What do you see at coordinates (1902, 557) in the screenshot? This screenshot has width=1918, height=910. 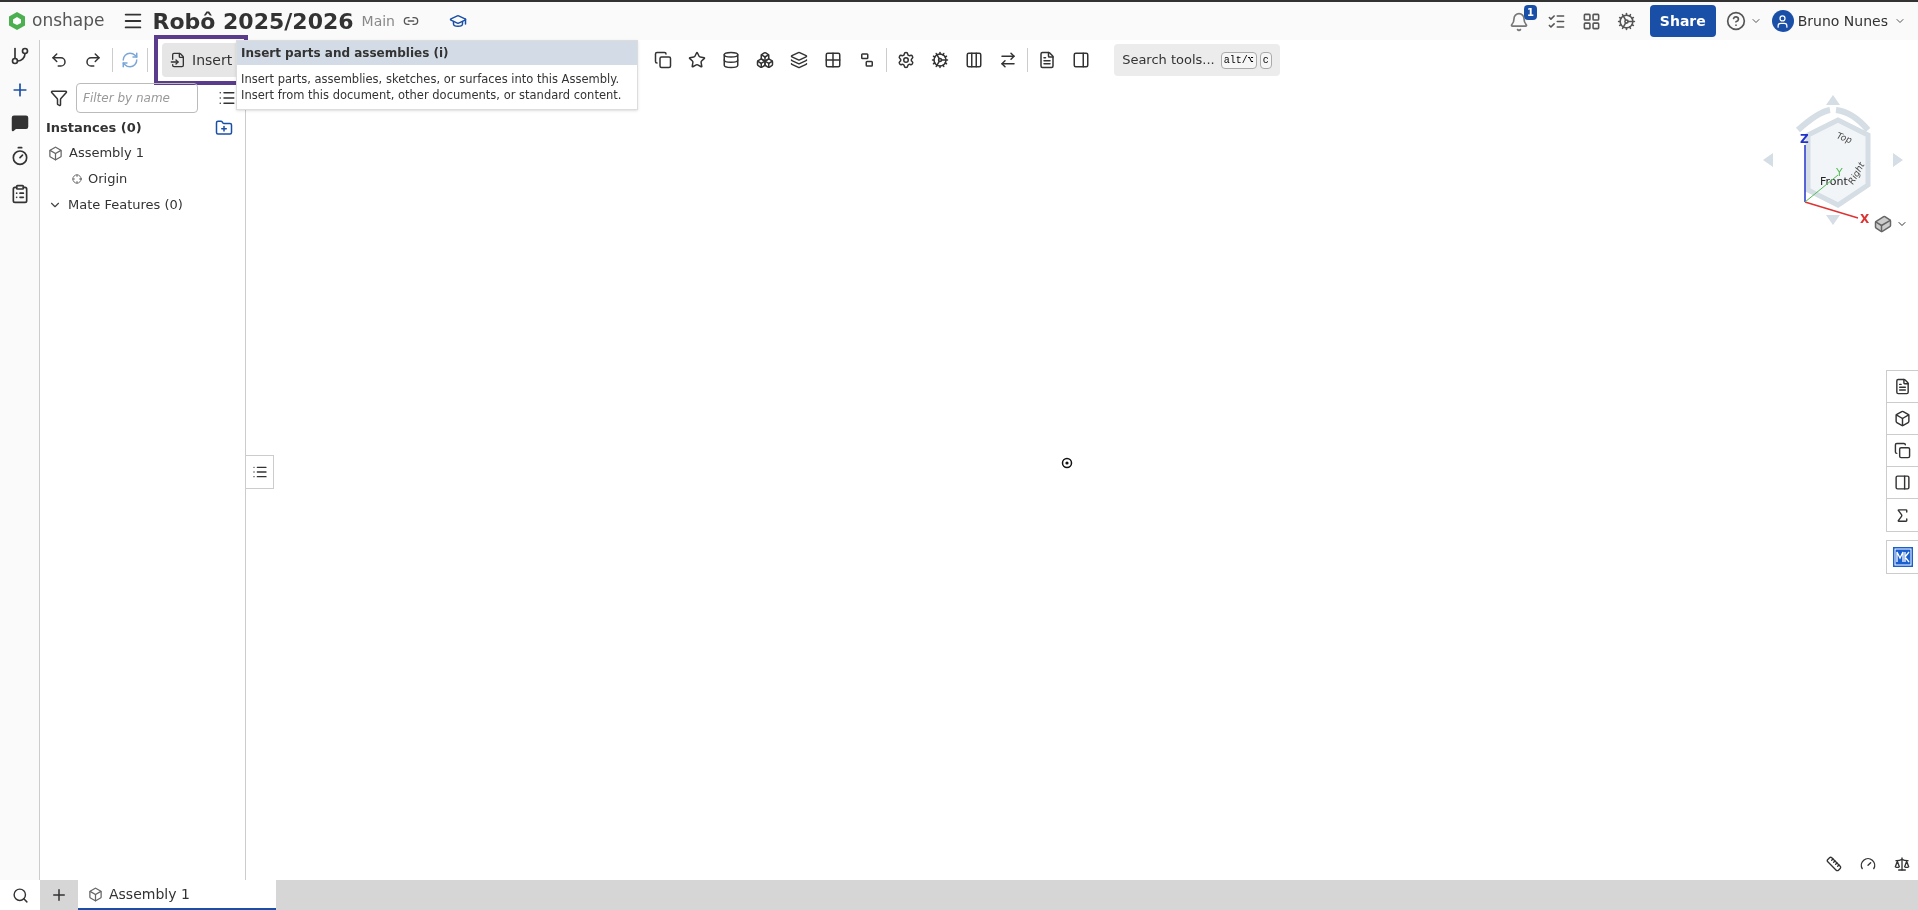 I see `mk-app-icon` at bounding box center [1902, 557].